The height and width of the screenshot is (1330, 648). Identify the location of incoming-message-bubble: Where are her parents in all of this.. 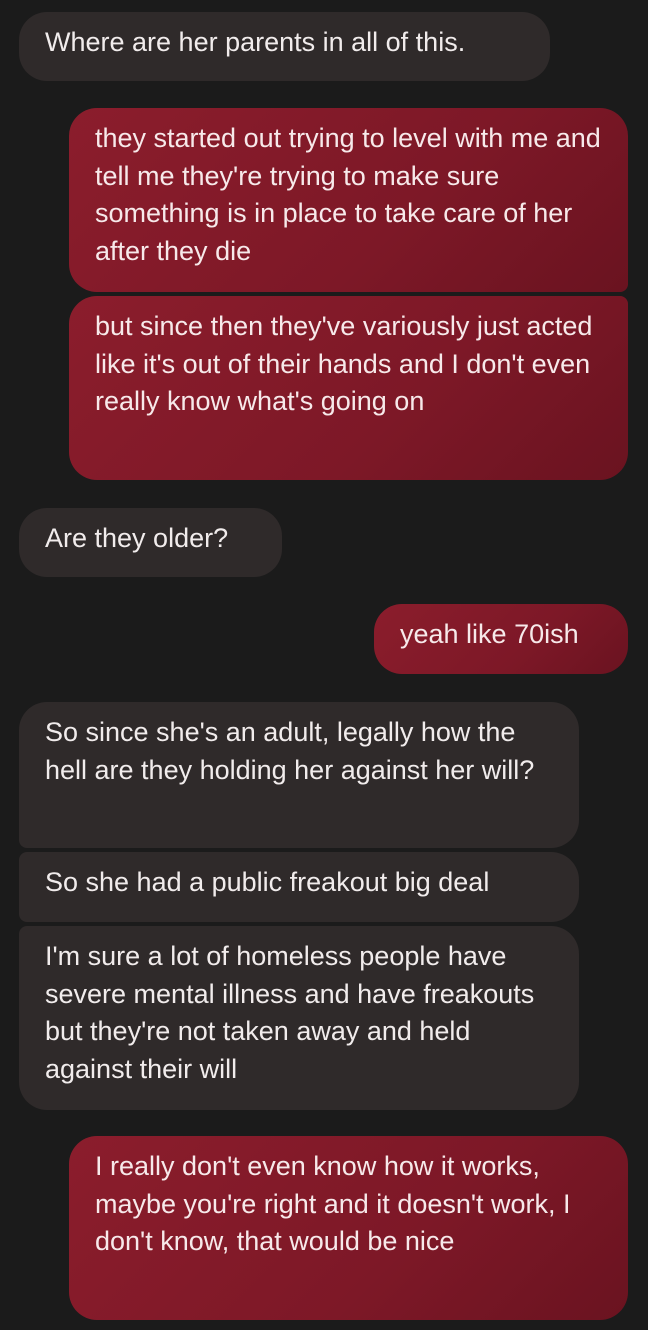
(284, 46).